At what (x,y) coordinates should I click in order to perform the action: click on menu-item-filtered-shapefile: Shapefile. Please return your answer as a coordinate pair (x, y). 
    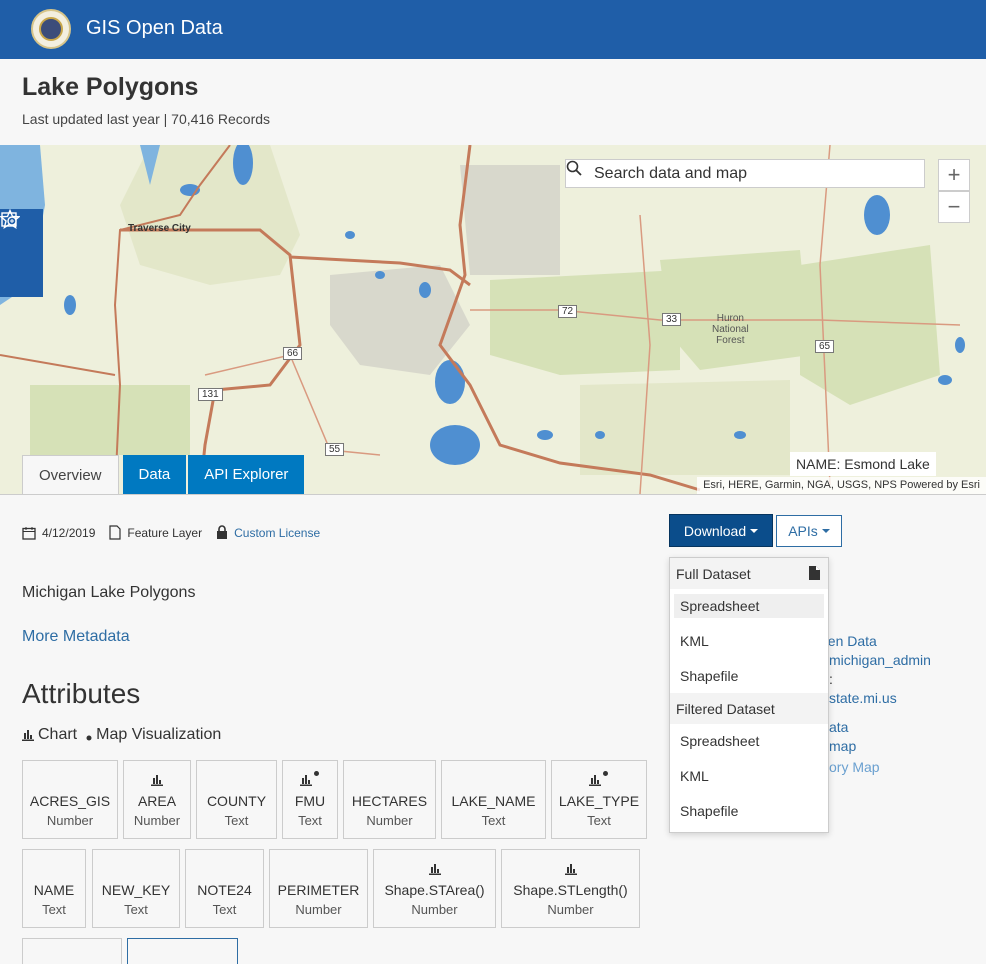
    Looking at the image, I should click on (749, 811).